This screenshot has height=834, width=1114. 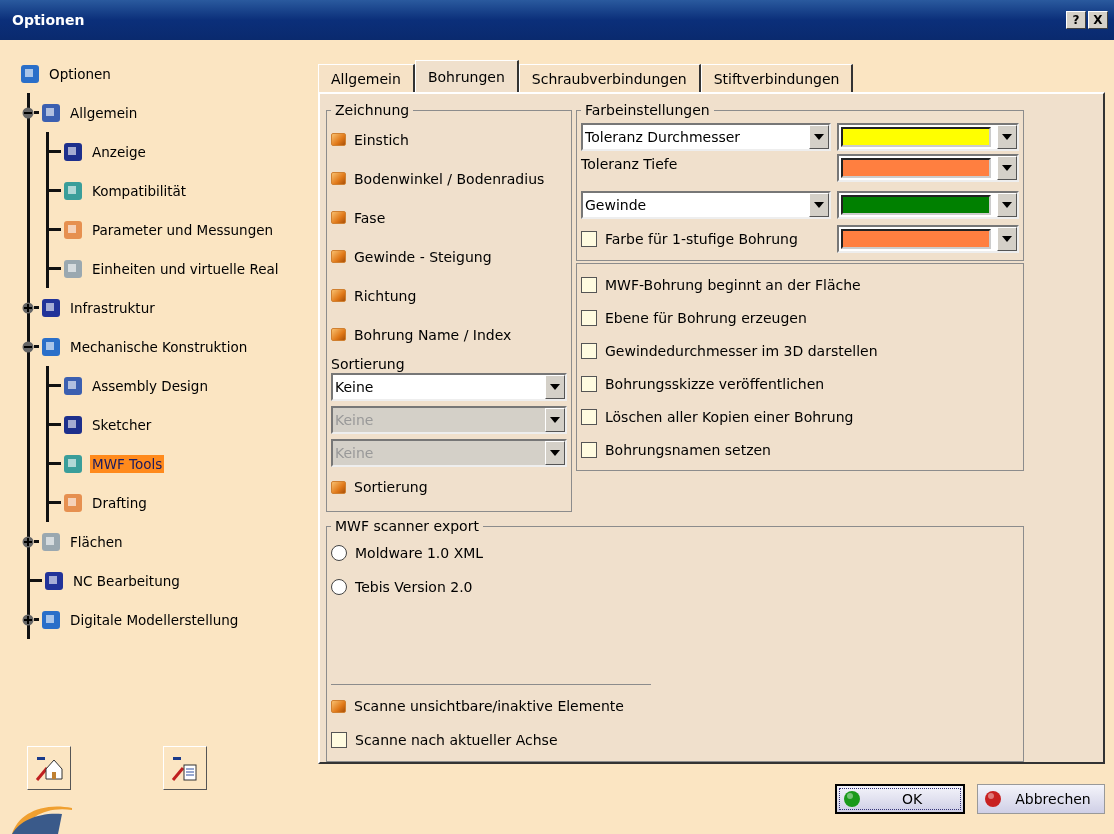 I want to click on tree-item: Einheiten und virtuelle Real, so click(x=185, y=268).